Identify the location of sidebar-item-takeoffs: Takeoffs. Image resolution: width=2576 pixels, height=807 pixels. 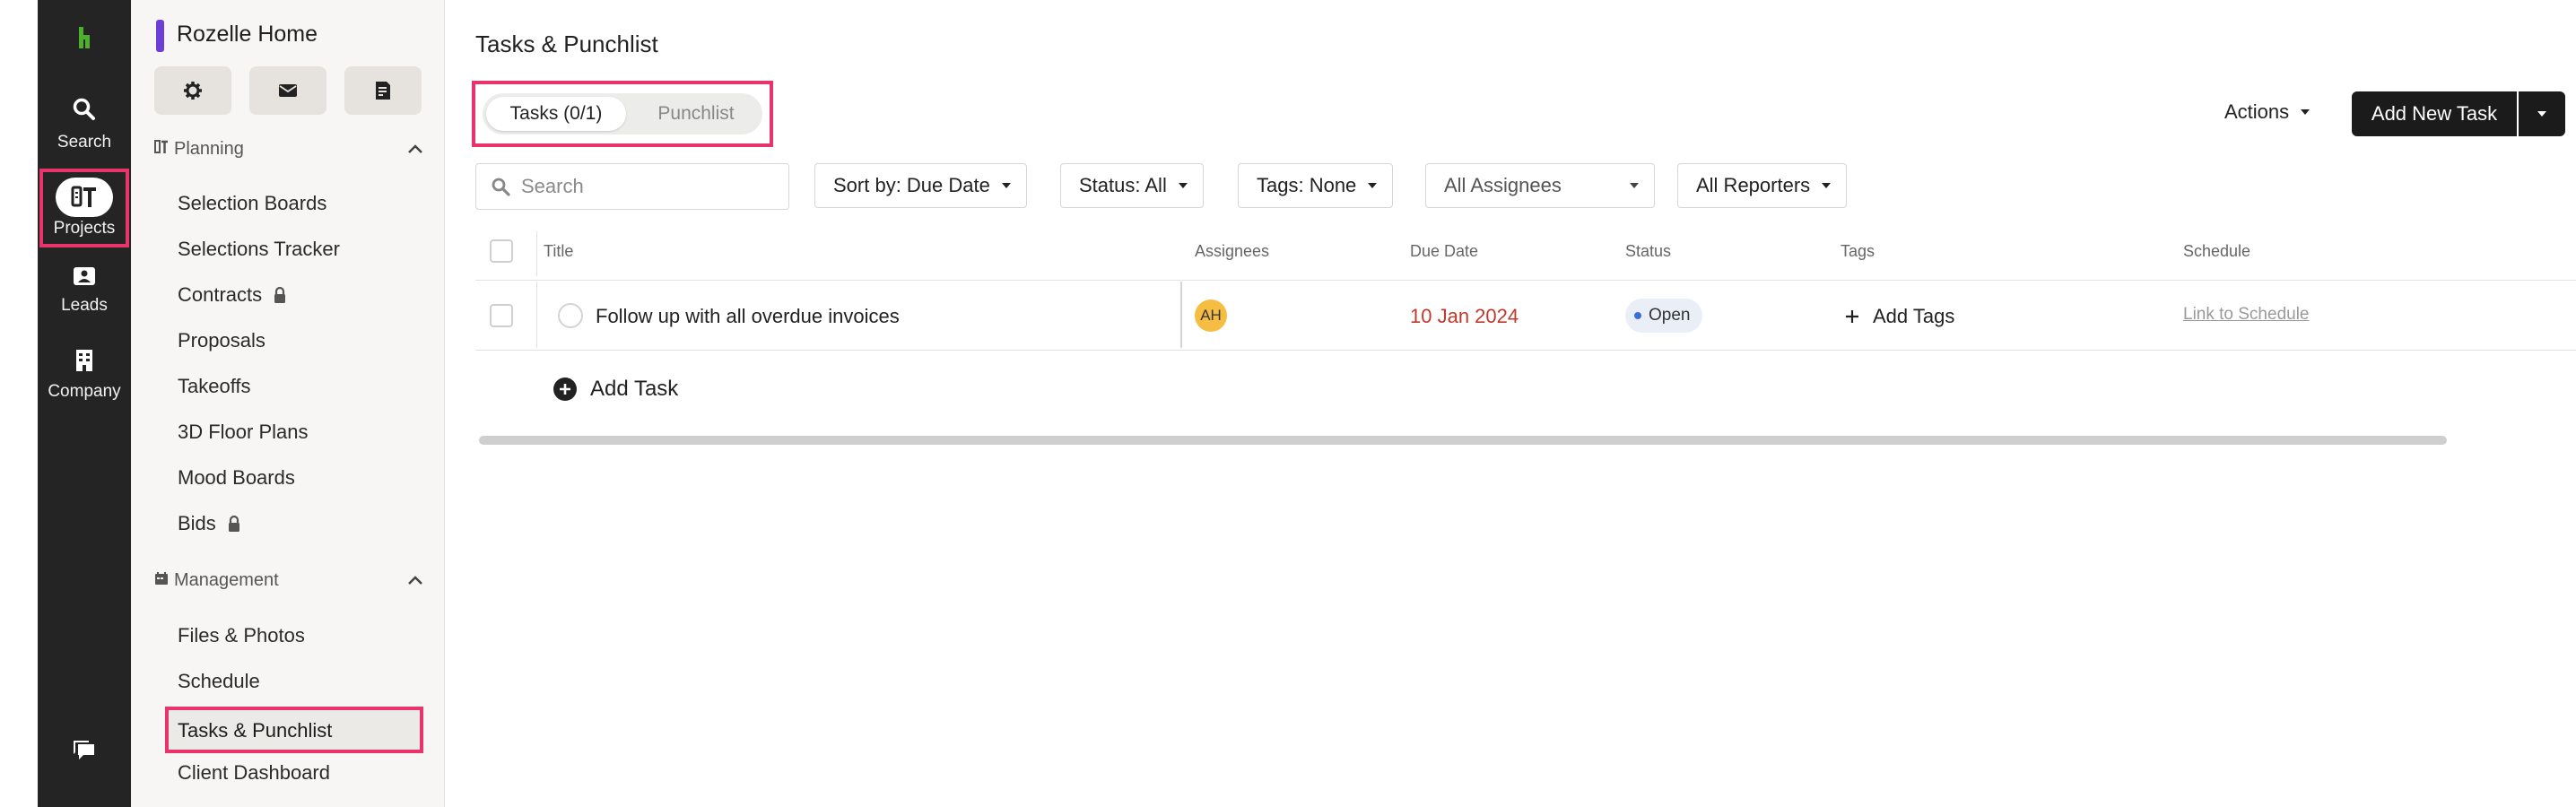
(214, 386).